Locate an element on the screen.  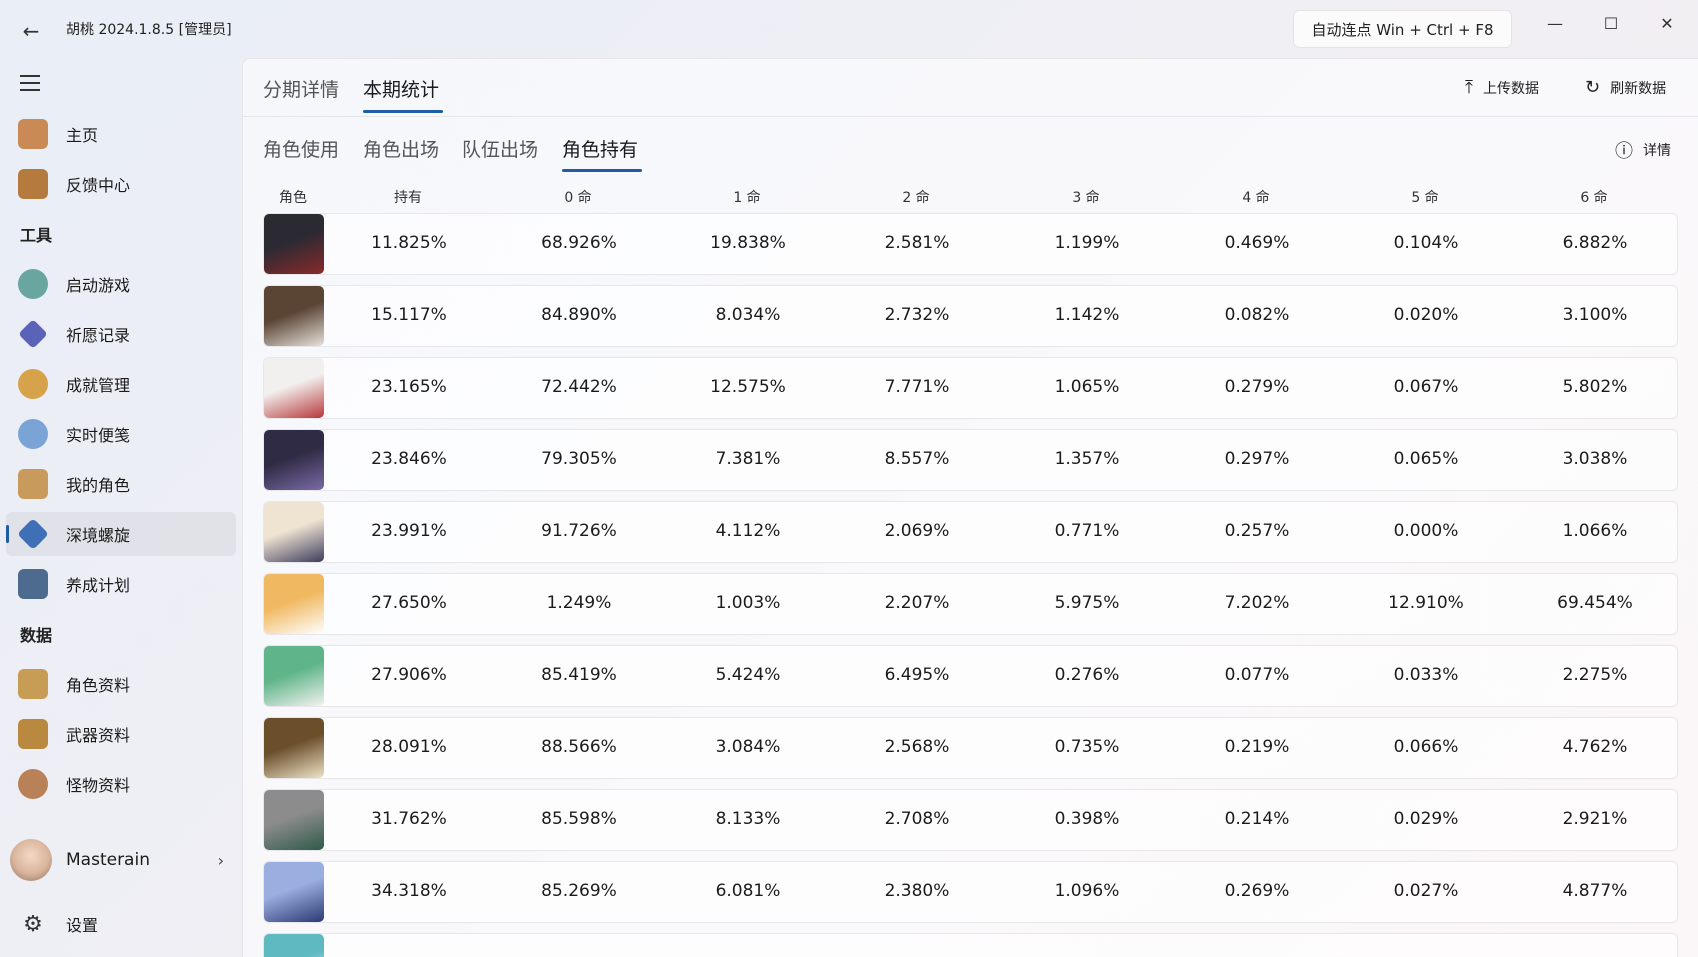
table-cell: 79.305% is located at coordinates (579, 459).